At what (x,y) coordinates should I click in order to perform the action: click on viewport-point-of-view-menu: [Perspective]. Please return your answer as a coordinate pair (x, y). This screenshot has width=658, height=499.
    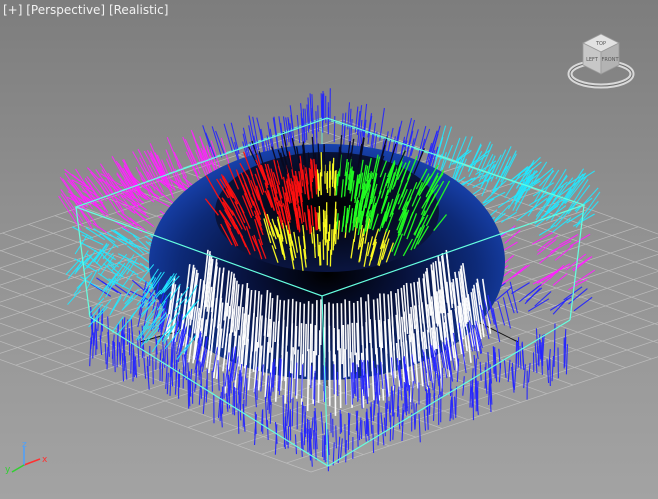
    Looking at the image, I should click on (65, 10).